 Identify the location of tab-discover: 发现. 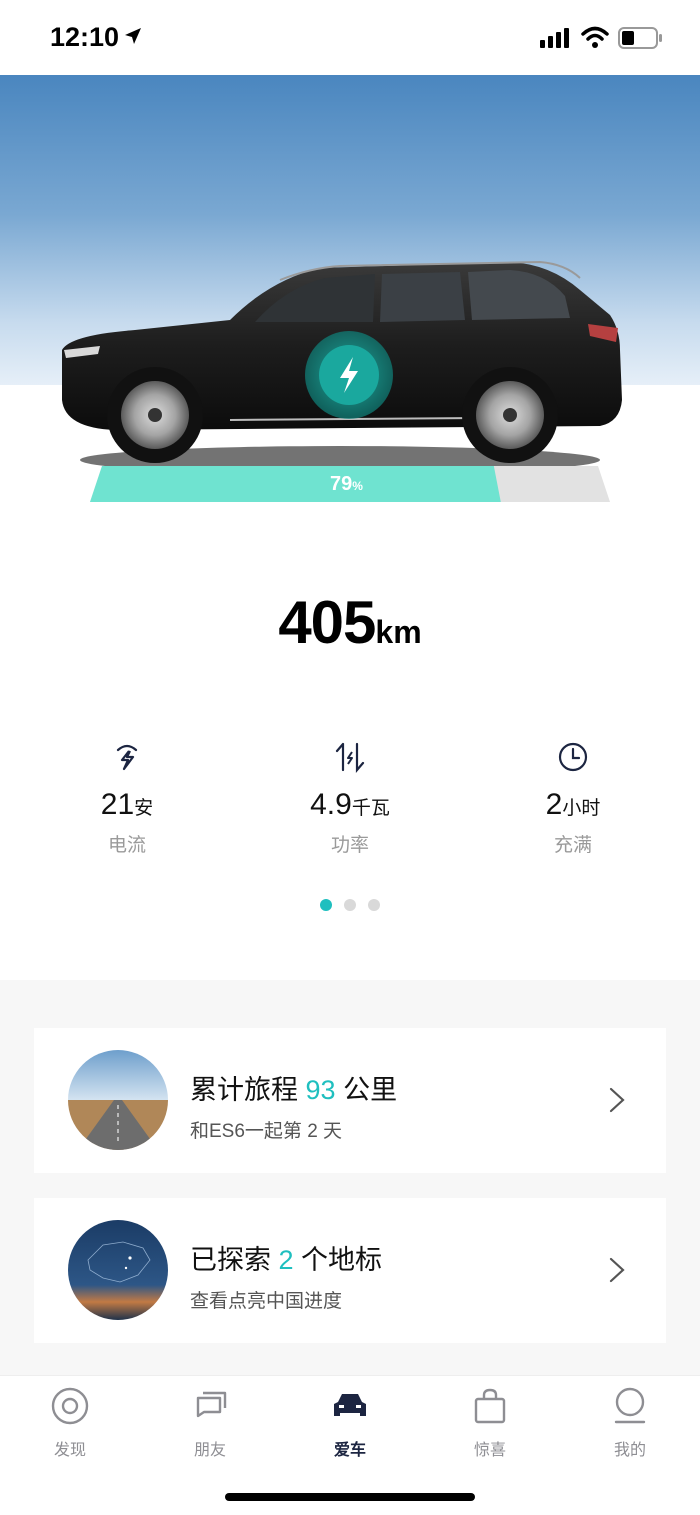
(70, 1423).